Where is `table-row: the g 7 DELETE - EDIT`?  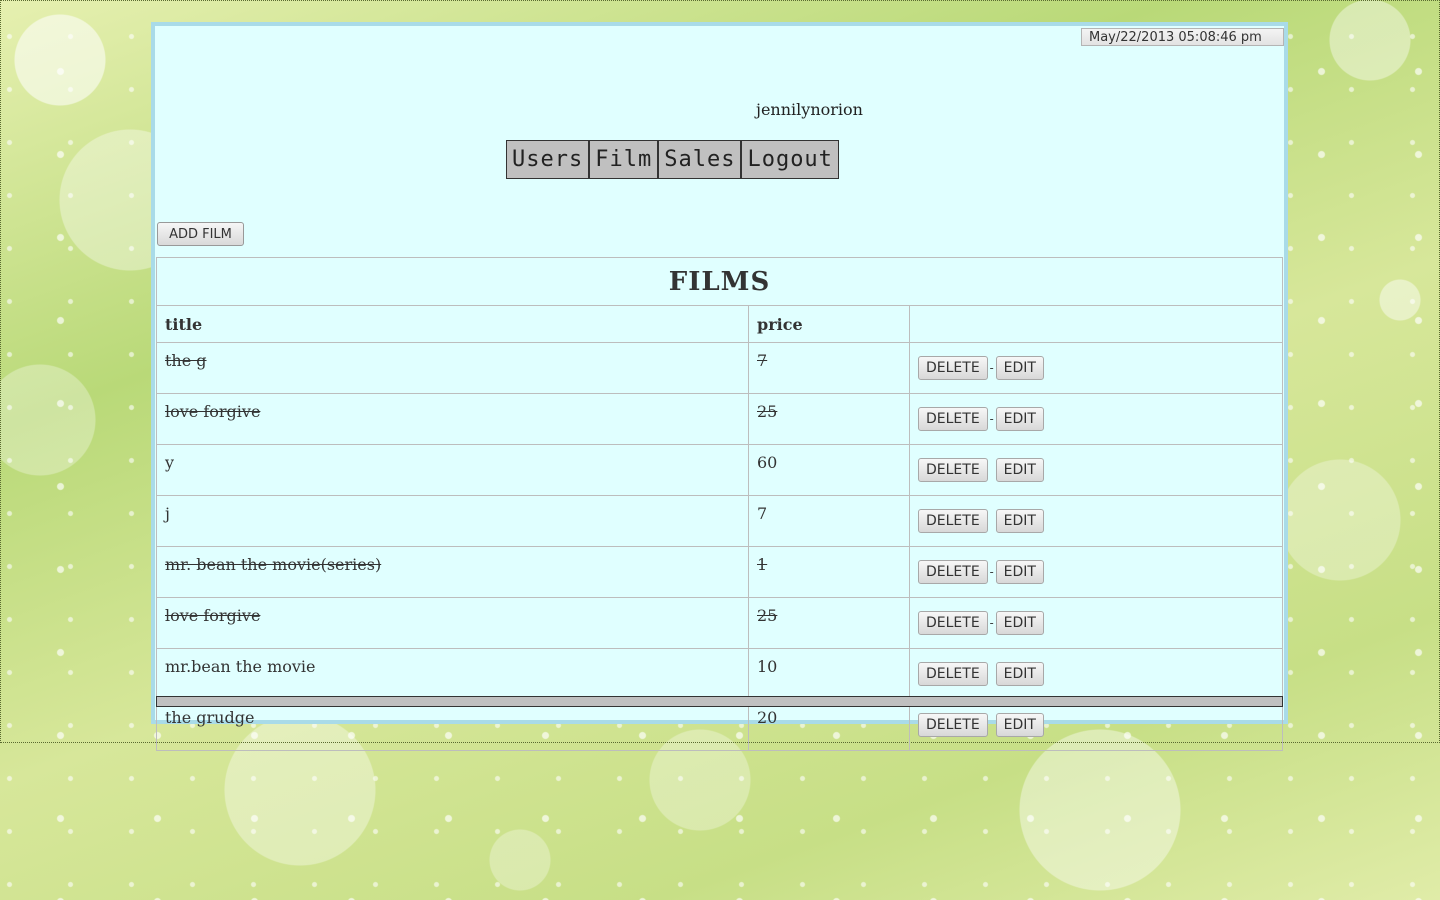 table-row: the g 7 DELETE - EDIT is located at coordinates (719, 368).